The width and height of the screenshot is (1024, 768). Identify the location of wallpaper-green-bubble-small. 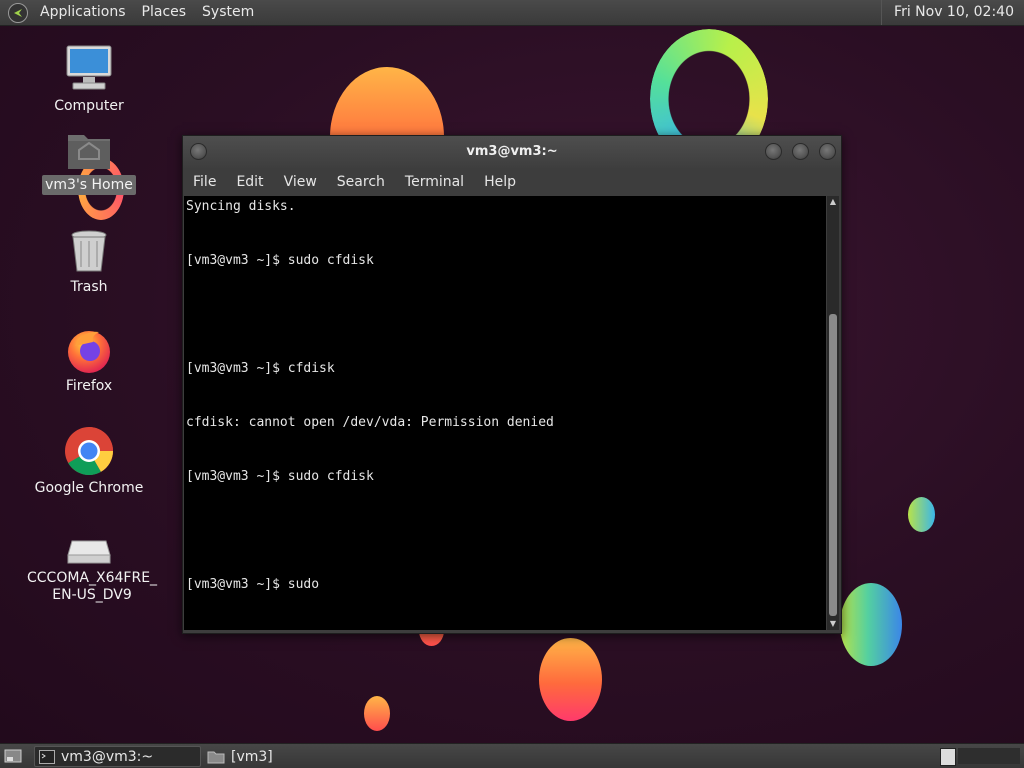
(921, 514).